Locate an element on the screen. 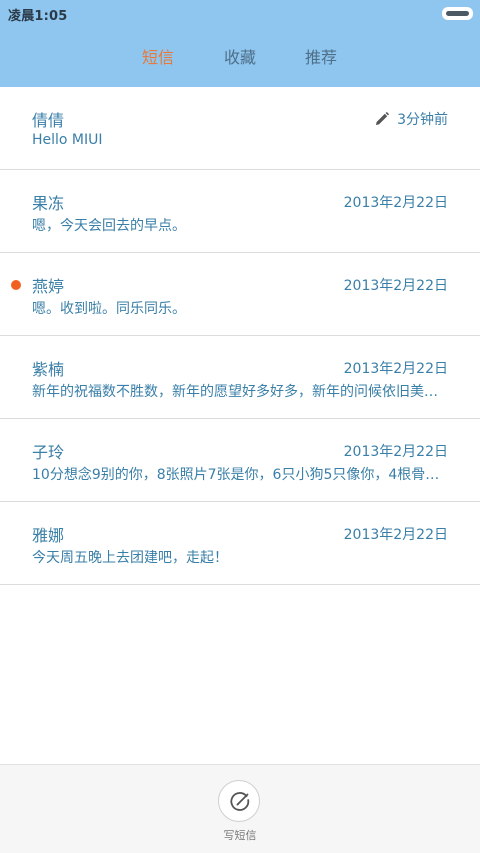  conversation-row: 果冻 2013年2月22日 嗯，今天会回去的早点。 is located at coordinates (240, 211).